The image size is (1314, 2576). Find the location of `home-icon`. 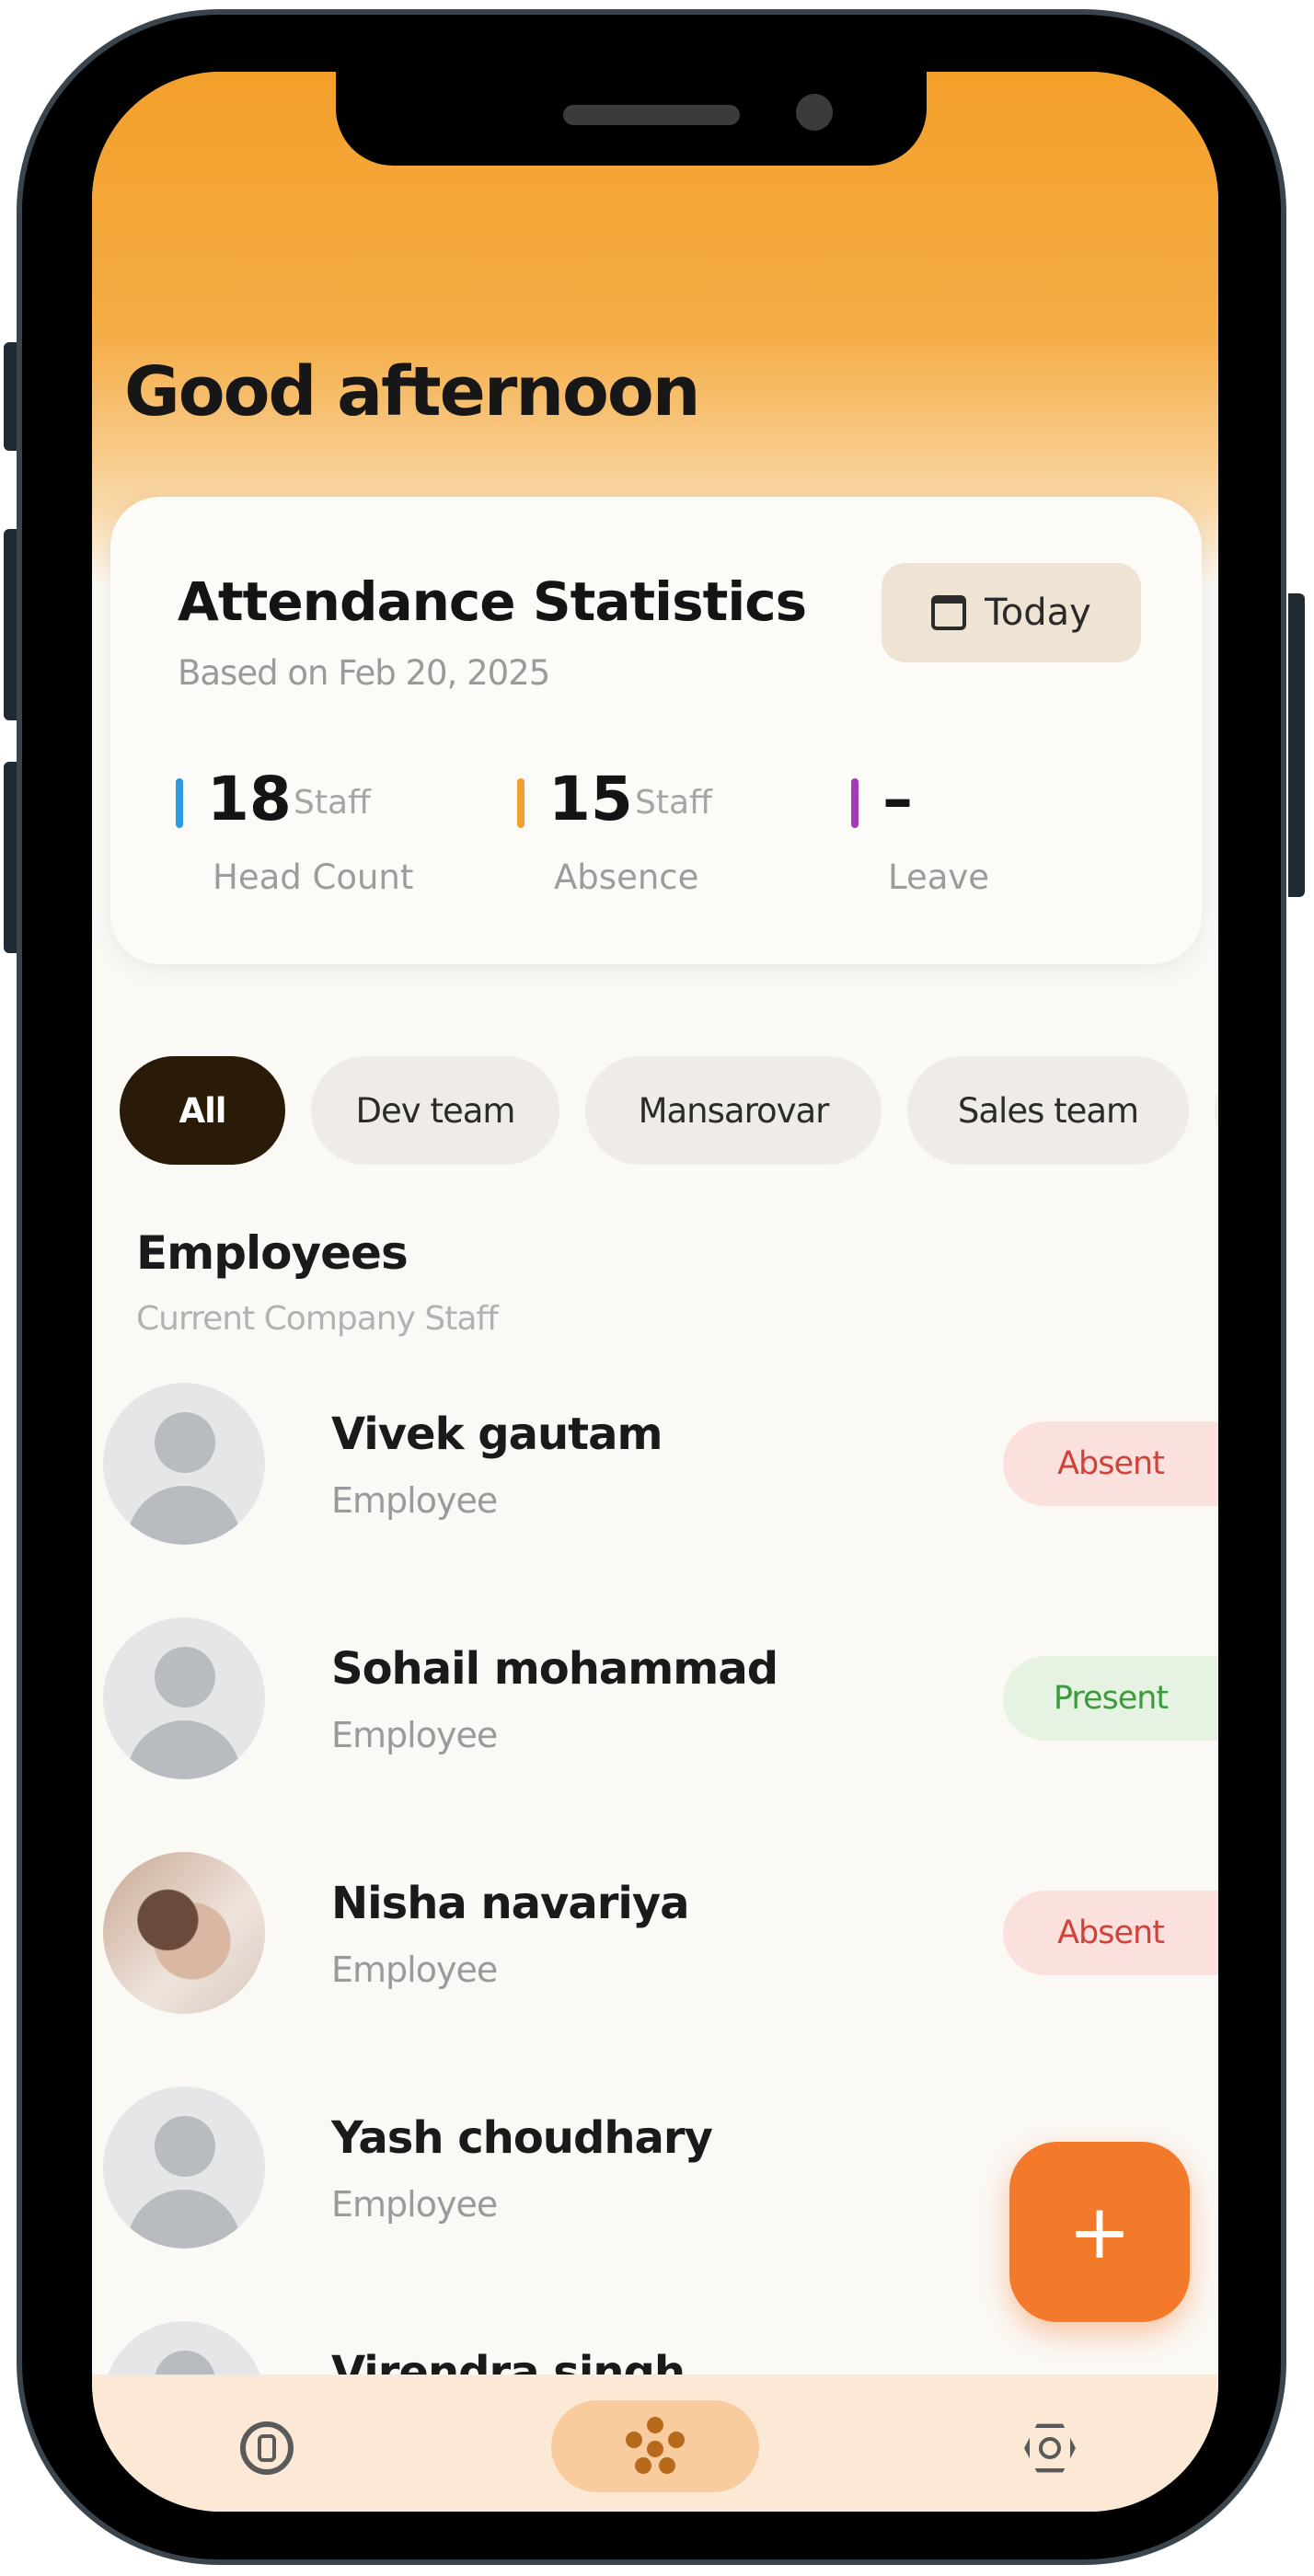

home-icon is located at coordinates (267, 2448).